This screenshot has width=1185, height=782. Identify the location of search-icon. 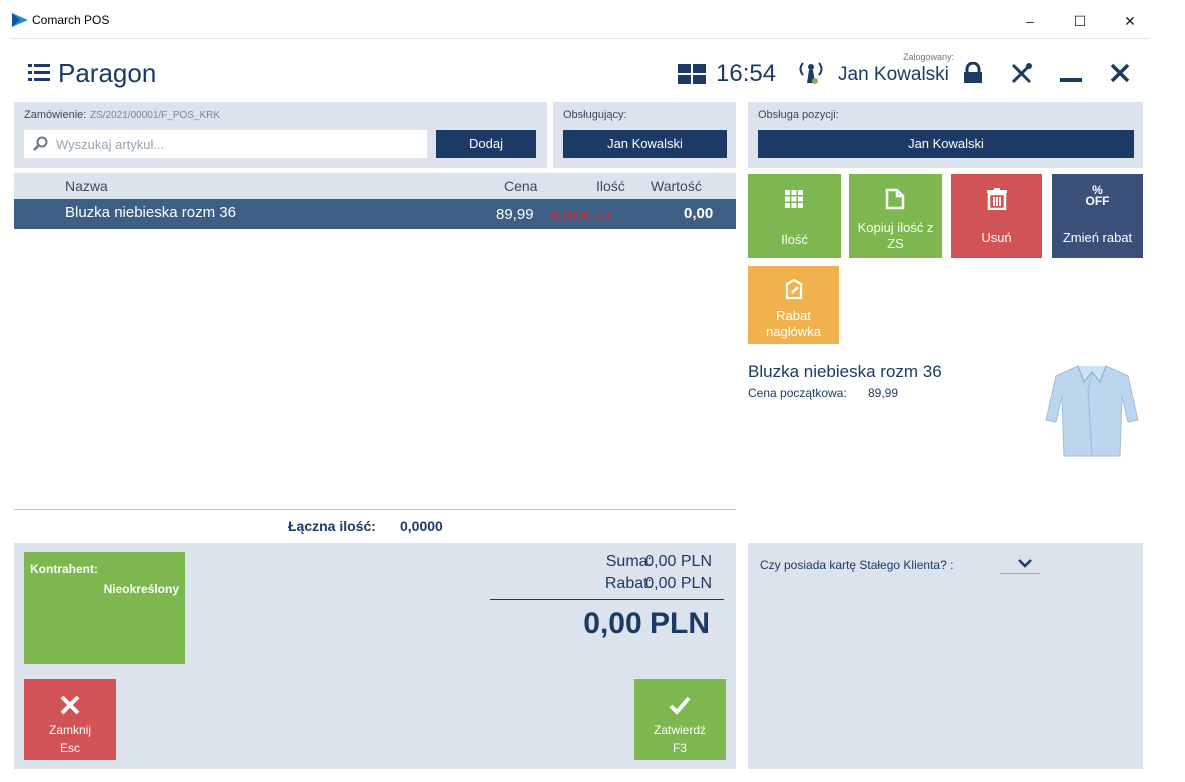
(40, 143).